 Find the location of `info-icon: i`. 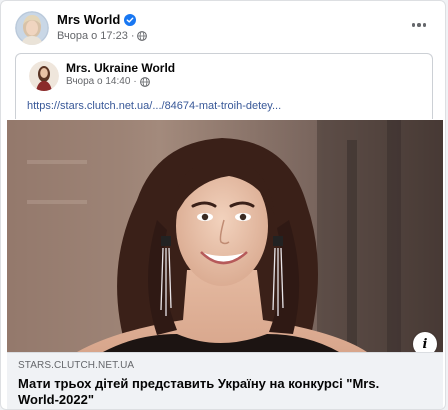

info-icon: i is located at coordinates (425, 342).